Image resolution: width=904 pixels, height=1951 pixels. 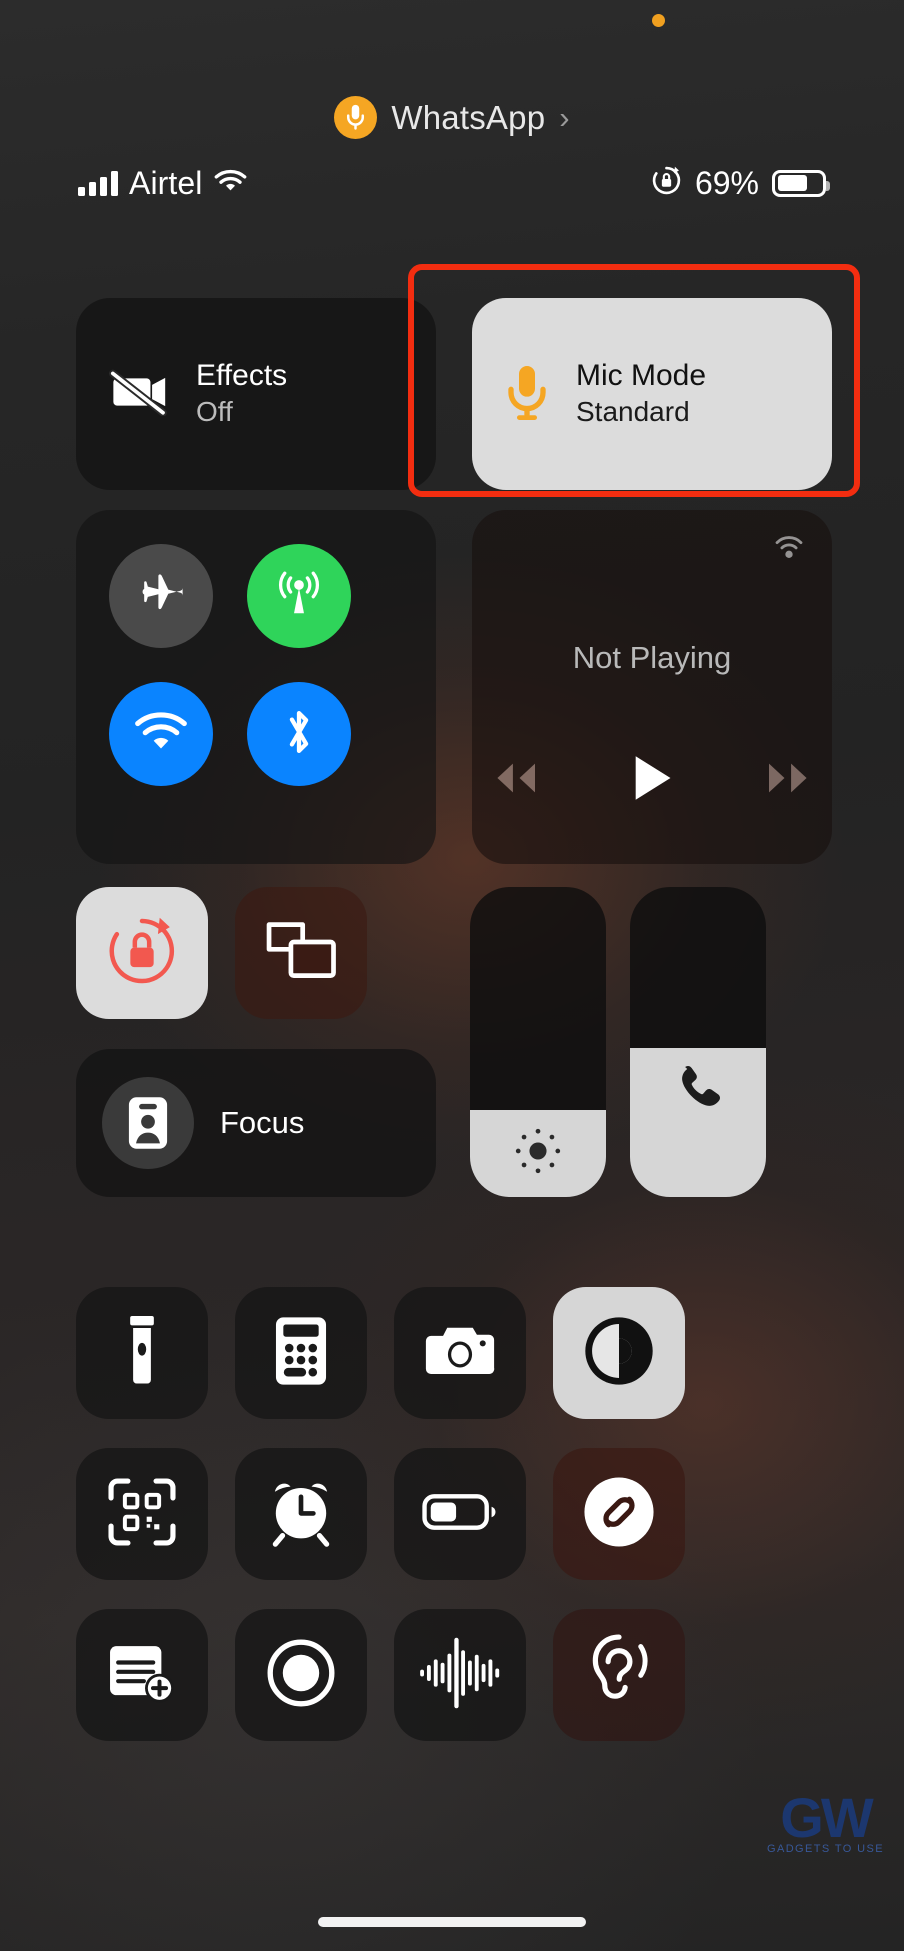 I want to click on calculator-button, so click(x=301, y=1353).